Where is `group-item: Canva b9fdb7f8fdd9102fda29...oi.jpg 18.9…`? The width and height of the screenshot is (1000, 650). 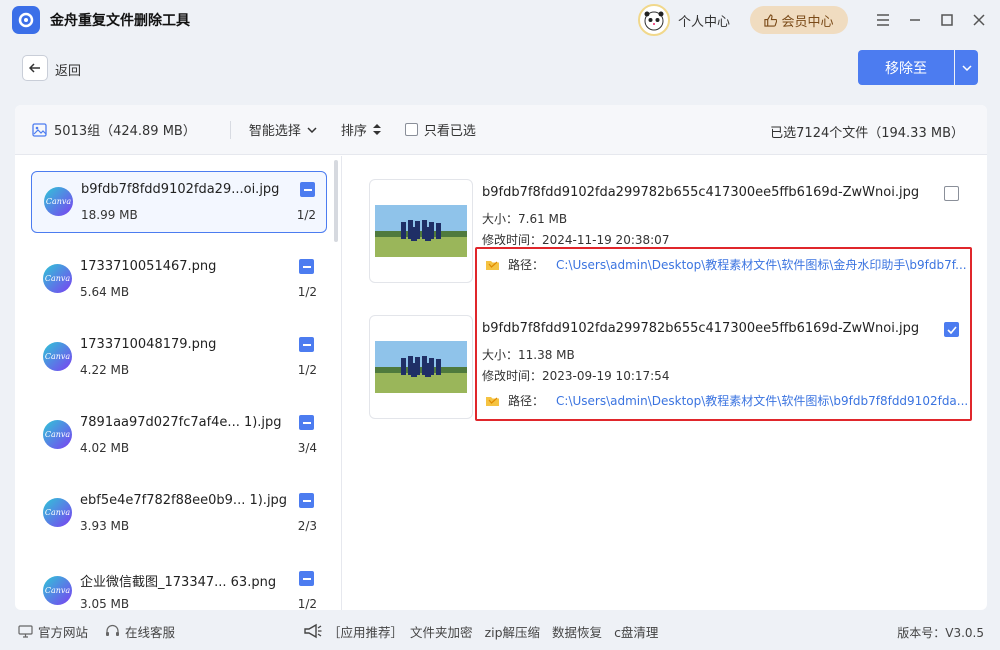 group-item: Canva b9fdb7f8fdd9102fda29...oi.jpg 18.9… is located at coordinates (179, 202).